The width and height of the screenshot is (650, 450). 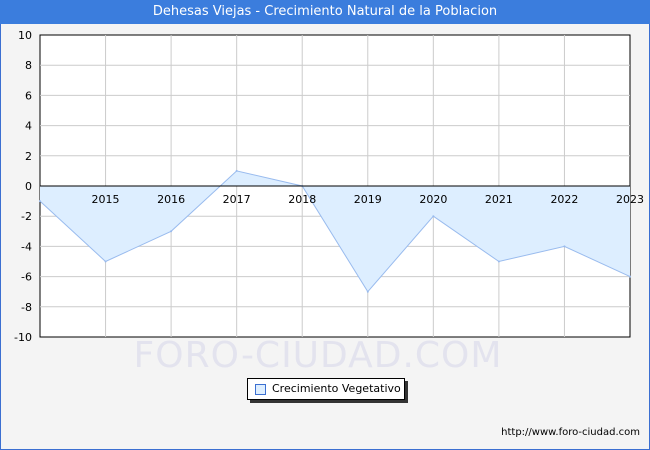 I want to click on legend-swatch, so click(x=260, y=389).